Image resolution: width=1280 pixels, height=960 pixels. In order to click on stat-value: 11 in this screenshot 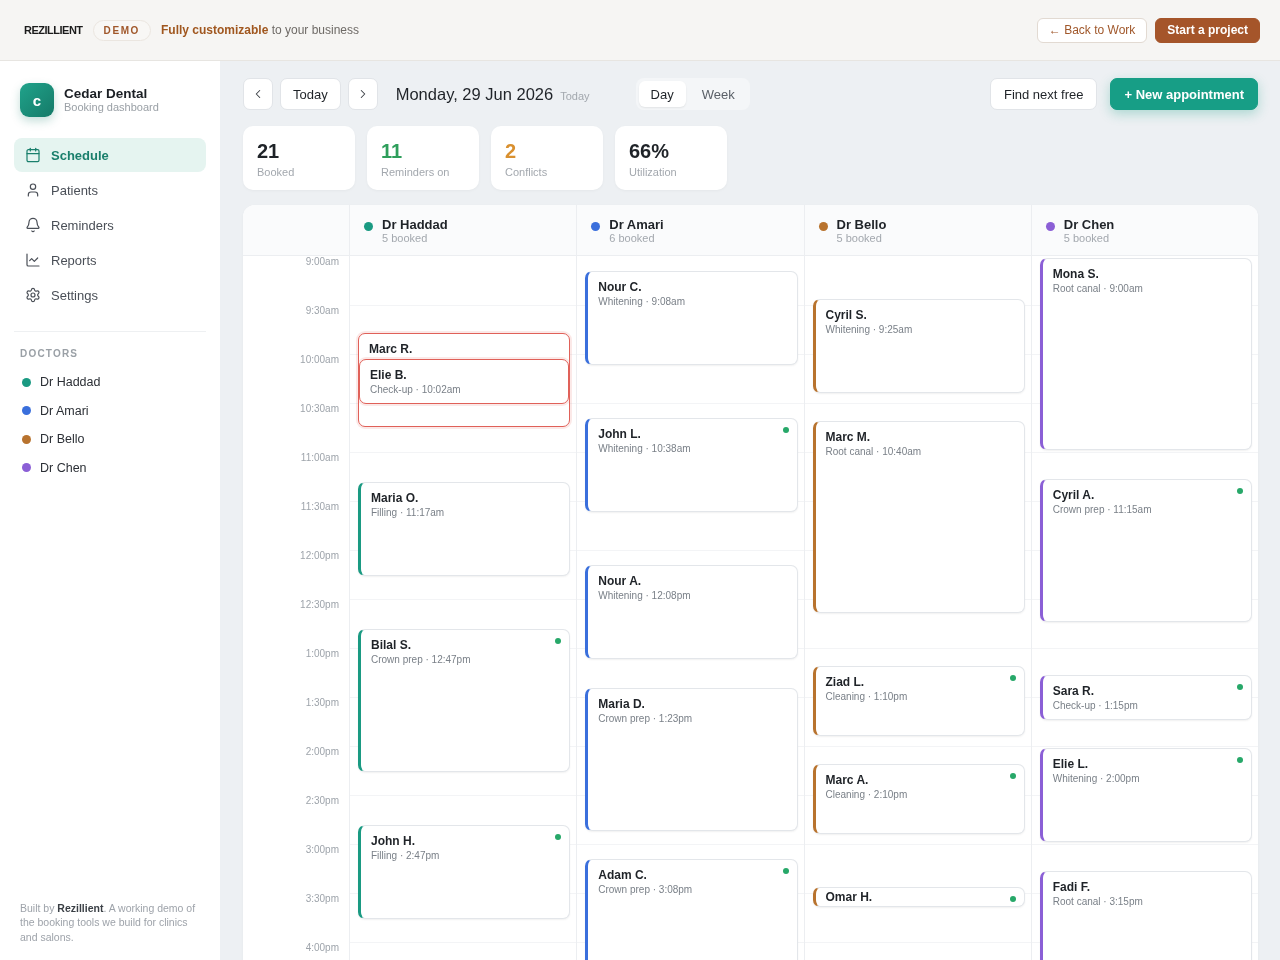, I will do `click(392, 151)`.